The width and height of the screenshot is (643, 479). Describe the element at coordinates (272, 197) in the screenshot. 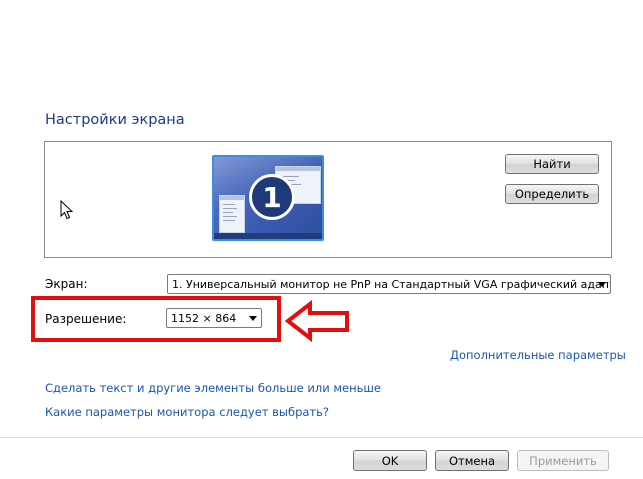

I see `monitor-number-badge: 1` at that location.